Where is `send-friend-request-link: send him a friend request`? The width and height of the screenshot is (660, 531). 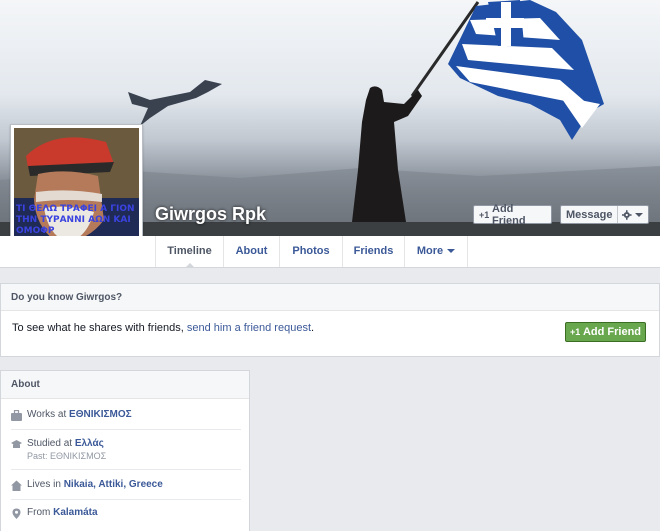 send-friend-request-link: send him a friend request is located at coordinates (249, 328).